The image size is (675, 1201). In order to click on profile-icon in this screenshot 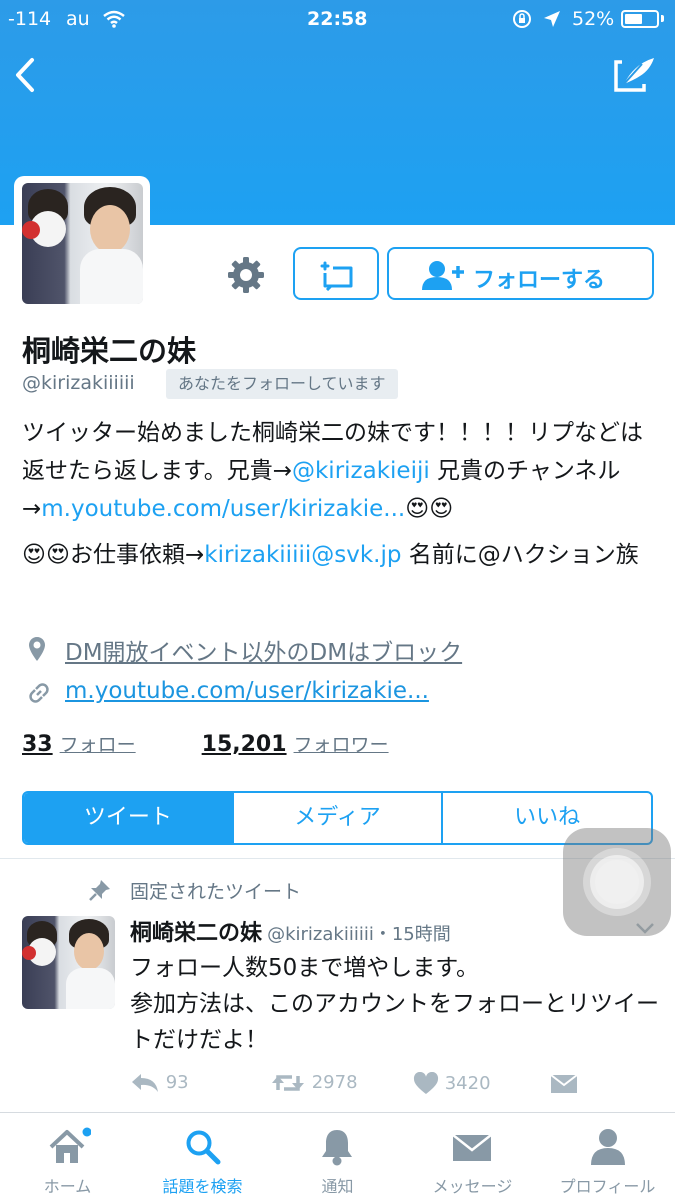, I will do `click(608, 1147)`.